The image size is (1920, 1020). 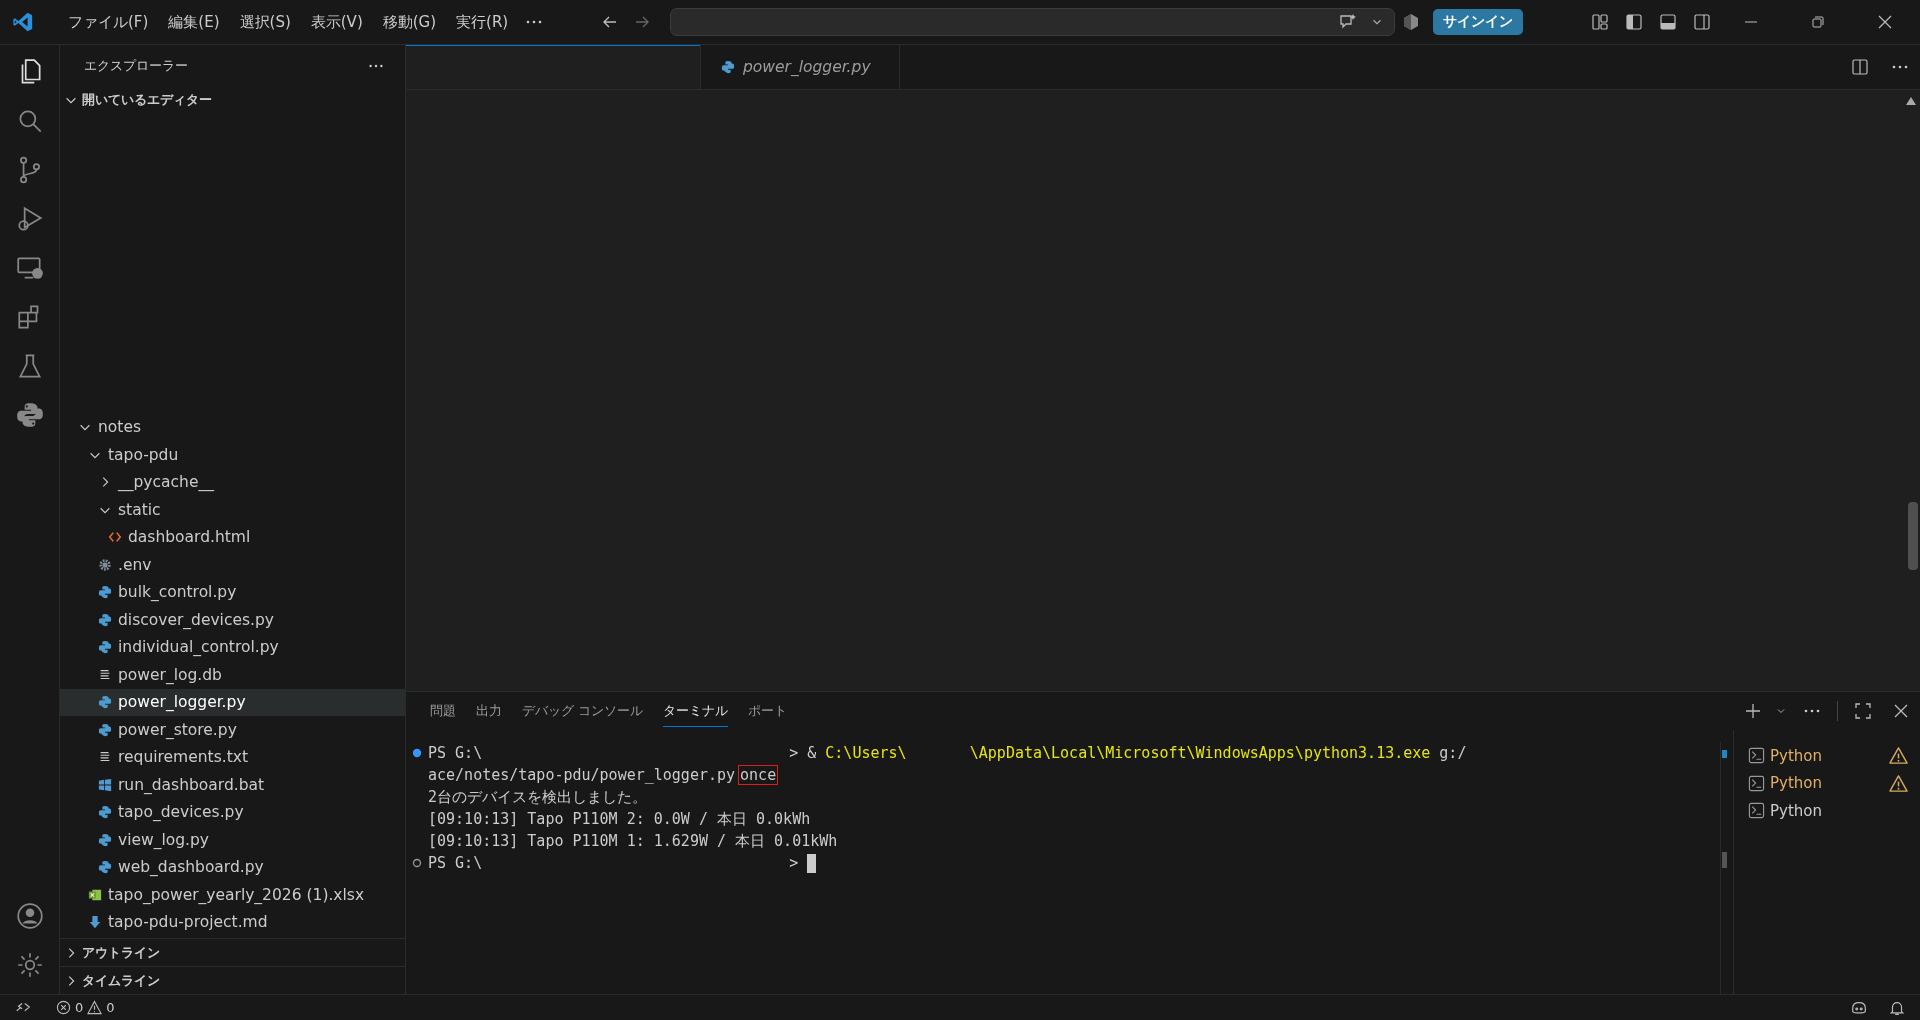 What do you see at coordinates (105, 564) in the screenshot?
I see `gear-icon` at bounding box center [105, 564].